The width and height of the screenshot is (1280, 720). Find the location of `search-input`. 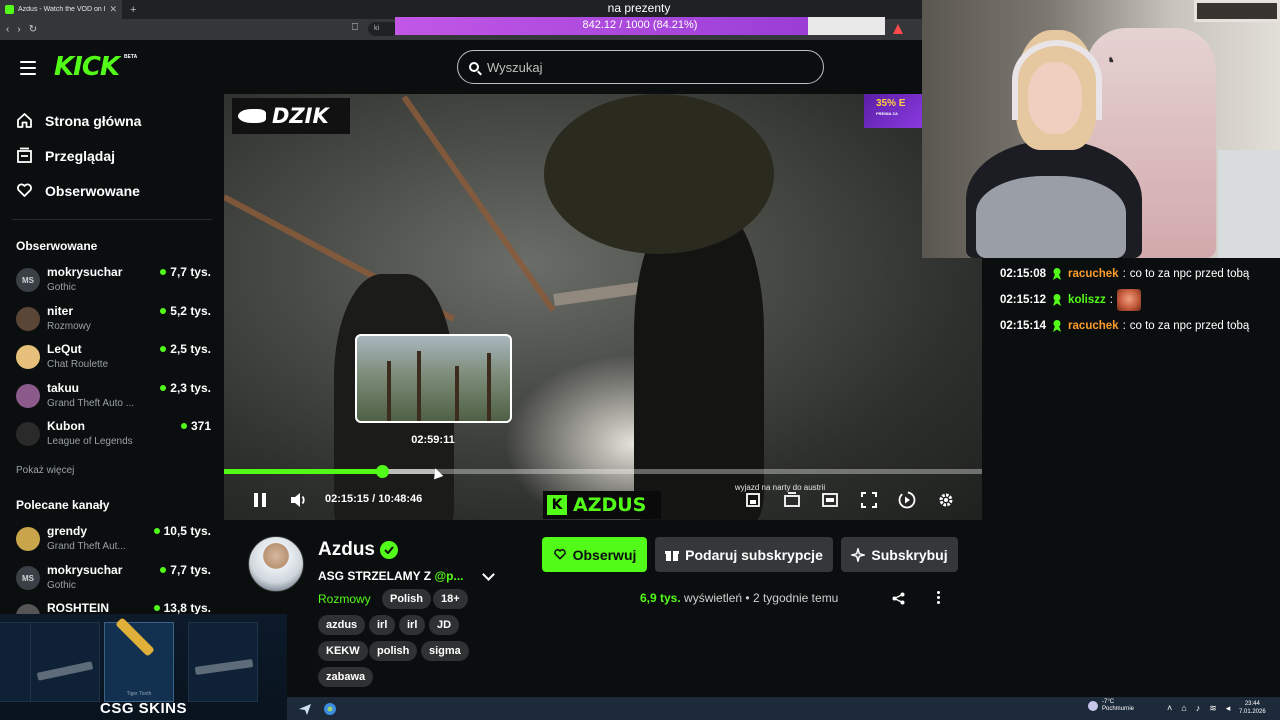

search-input is located at coordinates (637, 67).